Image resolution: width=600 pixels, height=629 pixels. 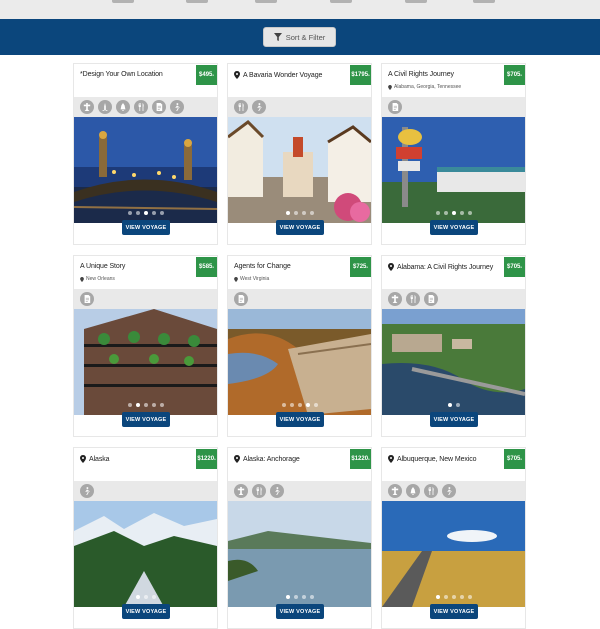 I want to click on landmark-icon, so click(x=105, y=107).